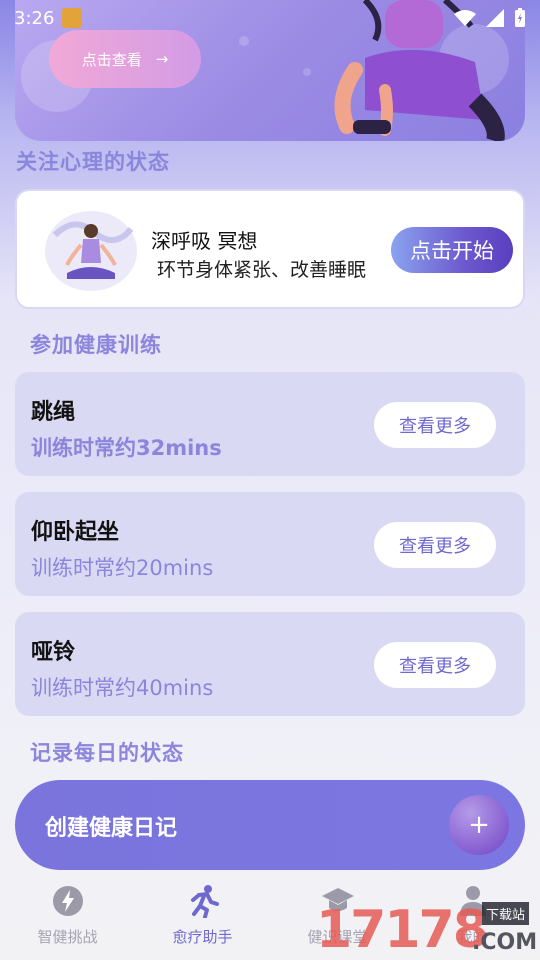 The height and width of the screenshot is (960, 540). I want to click on battery-icon, so click(520, 17).